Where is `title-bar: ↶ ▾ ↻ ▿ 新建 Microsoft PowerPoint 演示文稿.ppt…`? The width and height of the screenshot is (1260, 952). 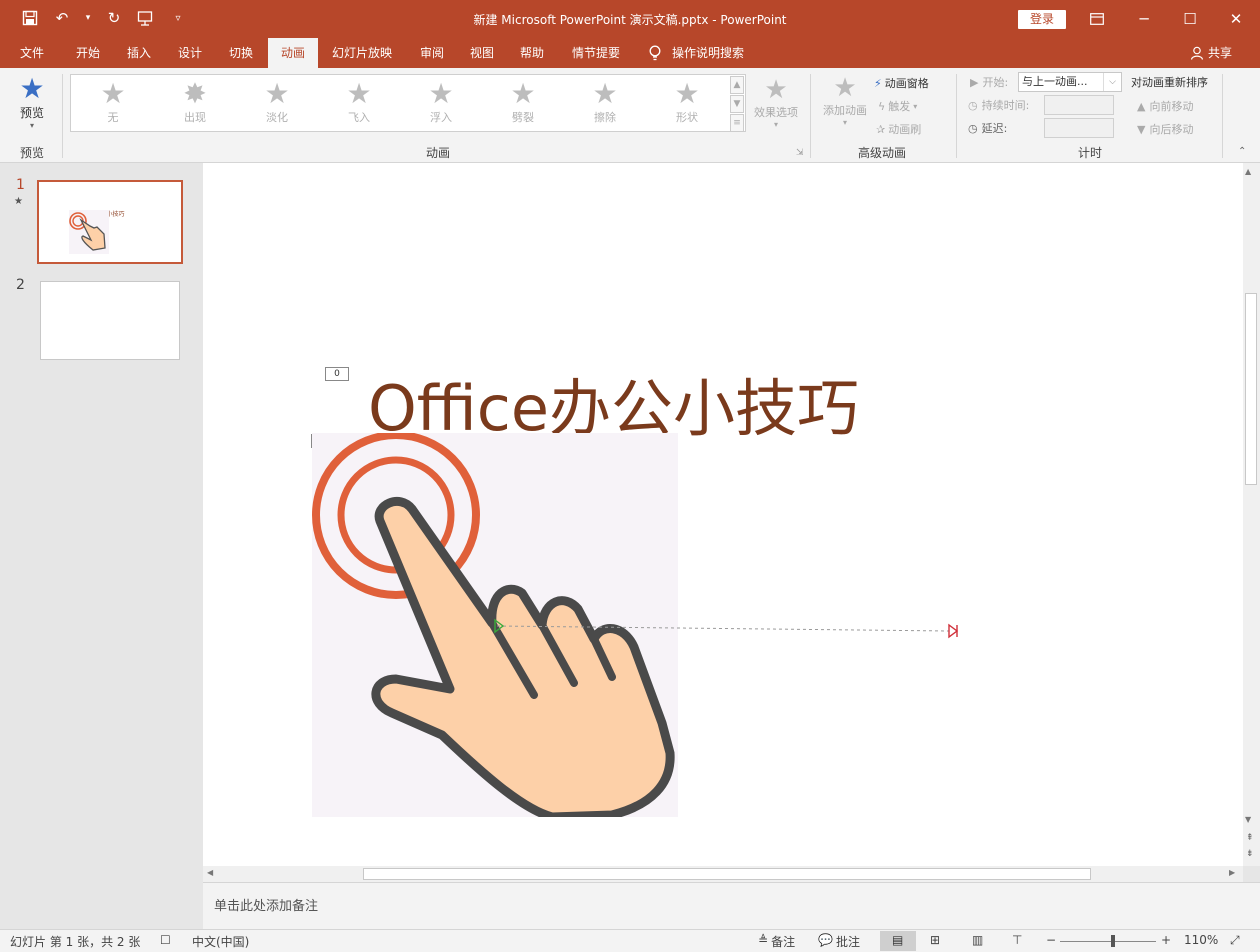
title-bar: ↶ ▾ ↻ ▿ 新建 Microsoft PowerPoint 演示文稿.ppt… is located at coordinates (630, 19).